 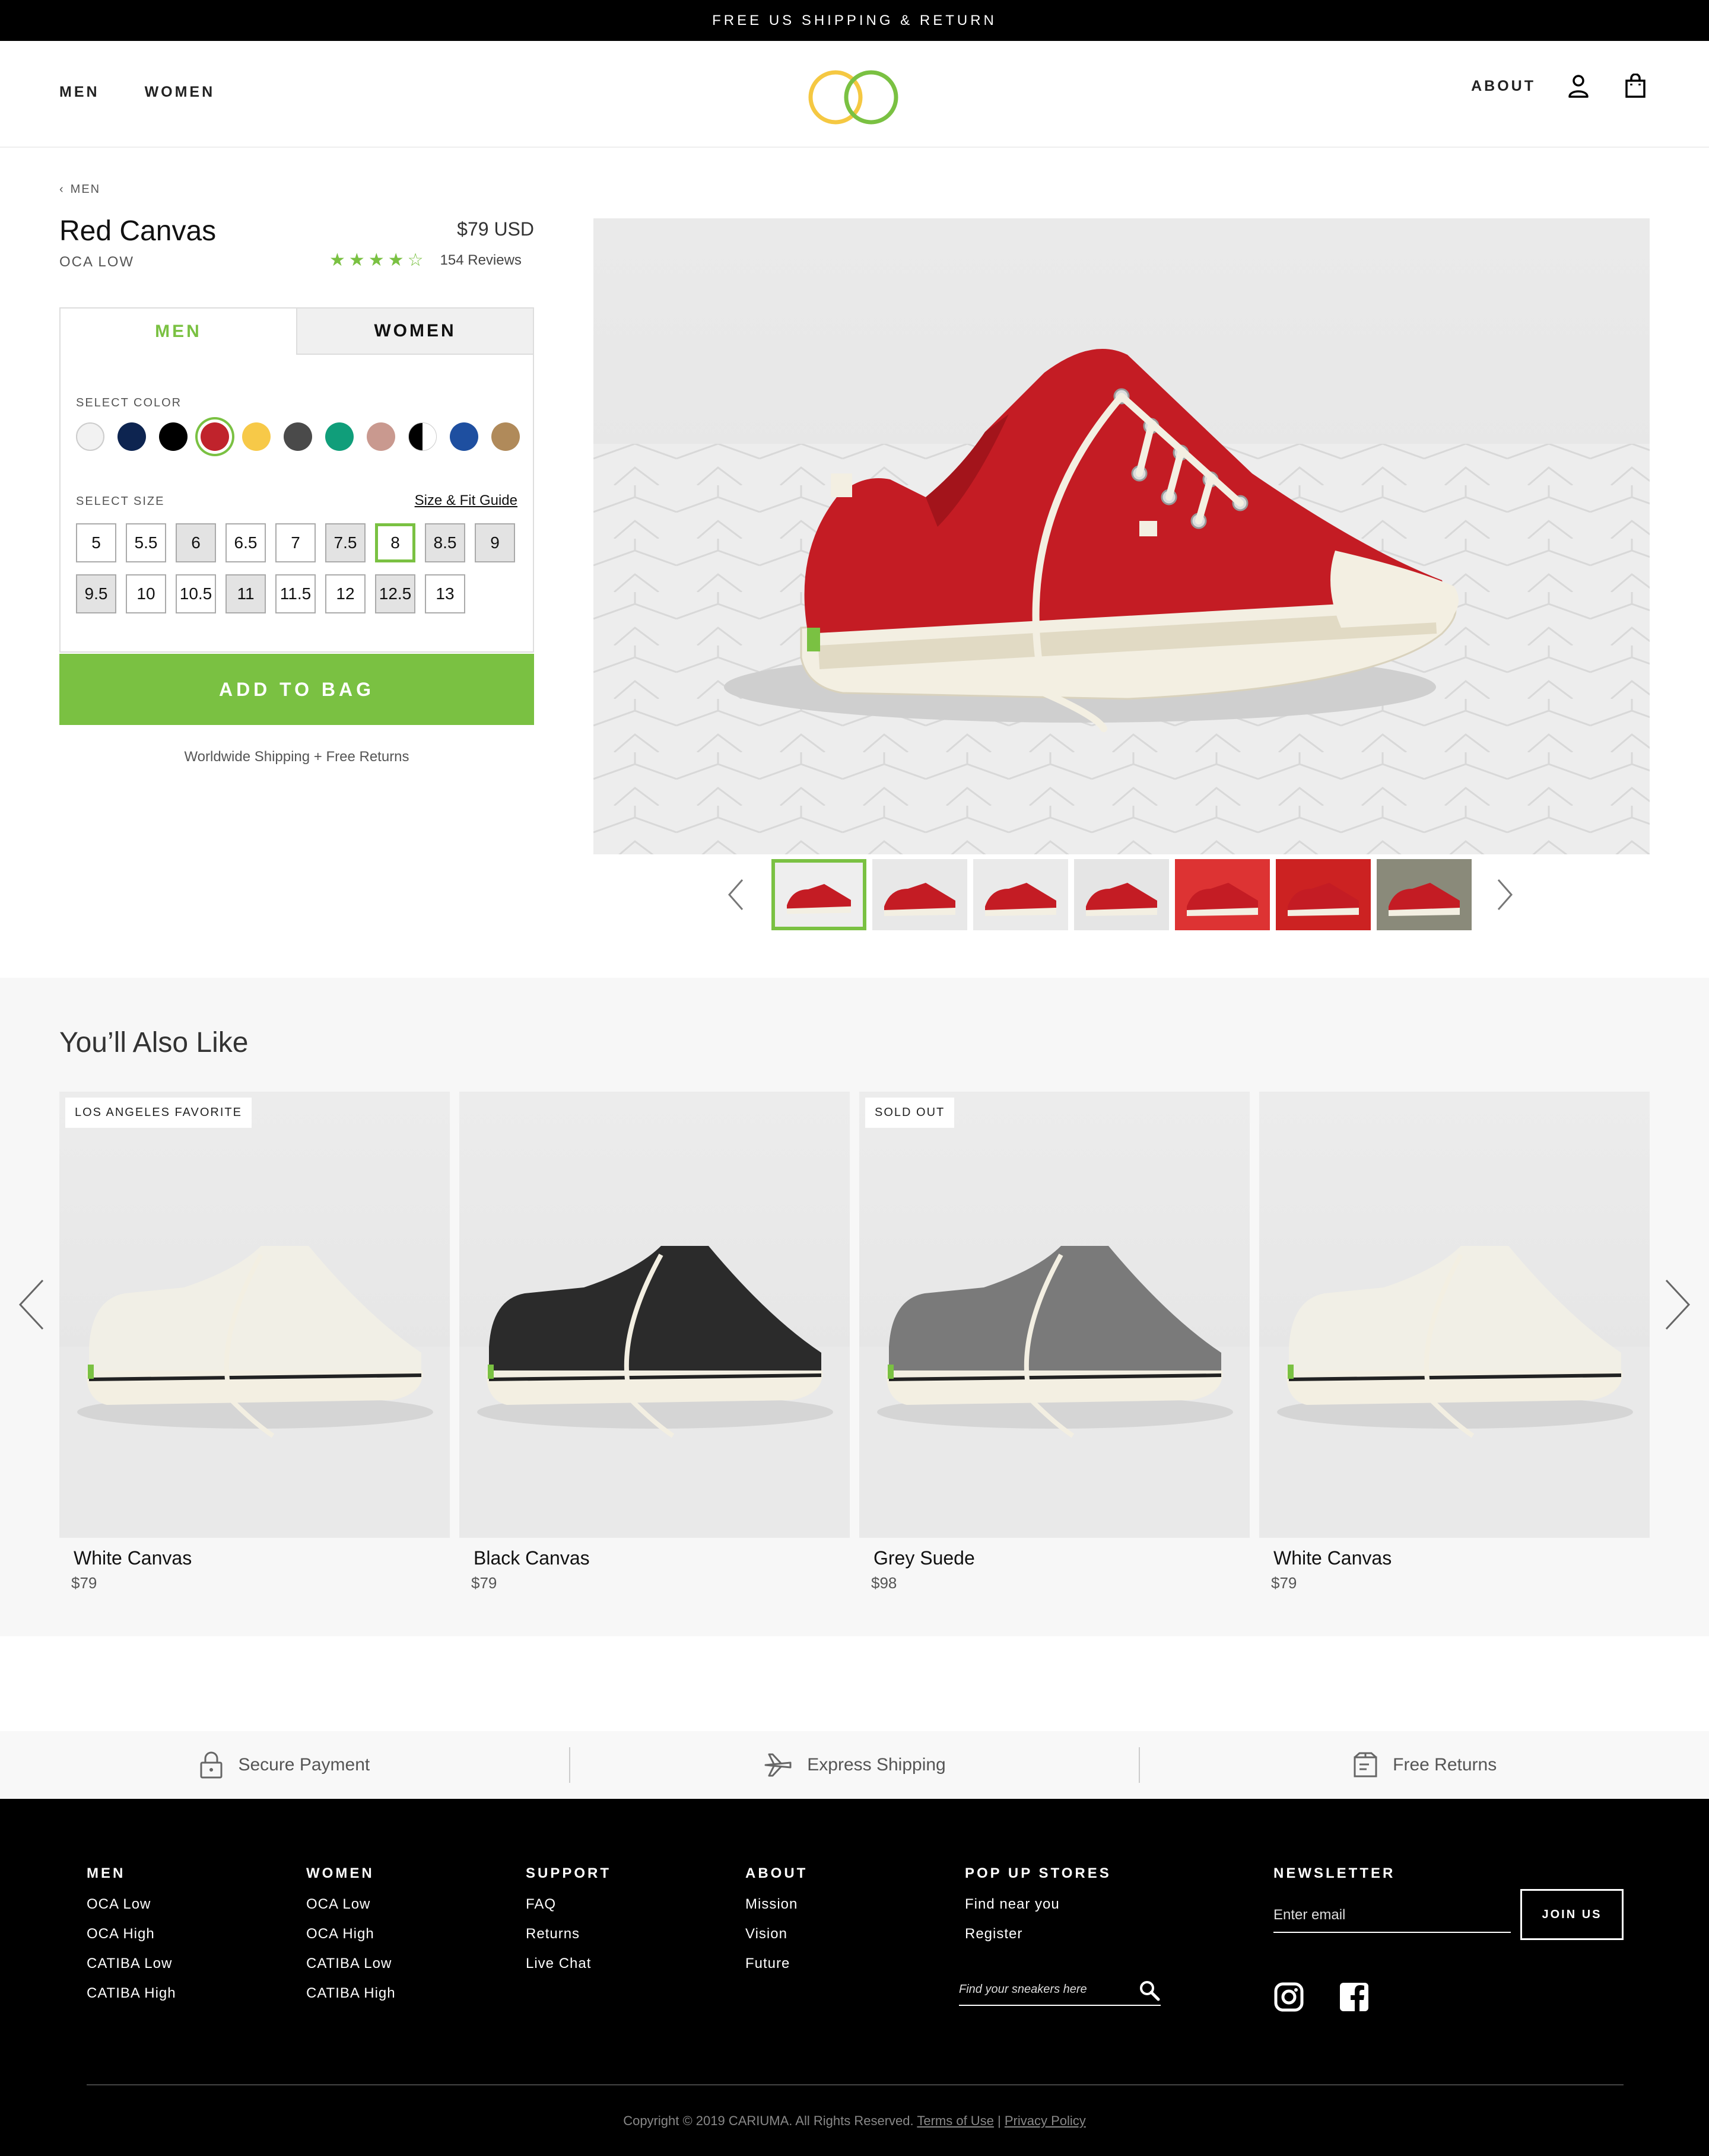 I want to click on product-card-name: Grey Suede, so click(x=1061, y=1558).